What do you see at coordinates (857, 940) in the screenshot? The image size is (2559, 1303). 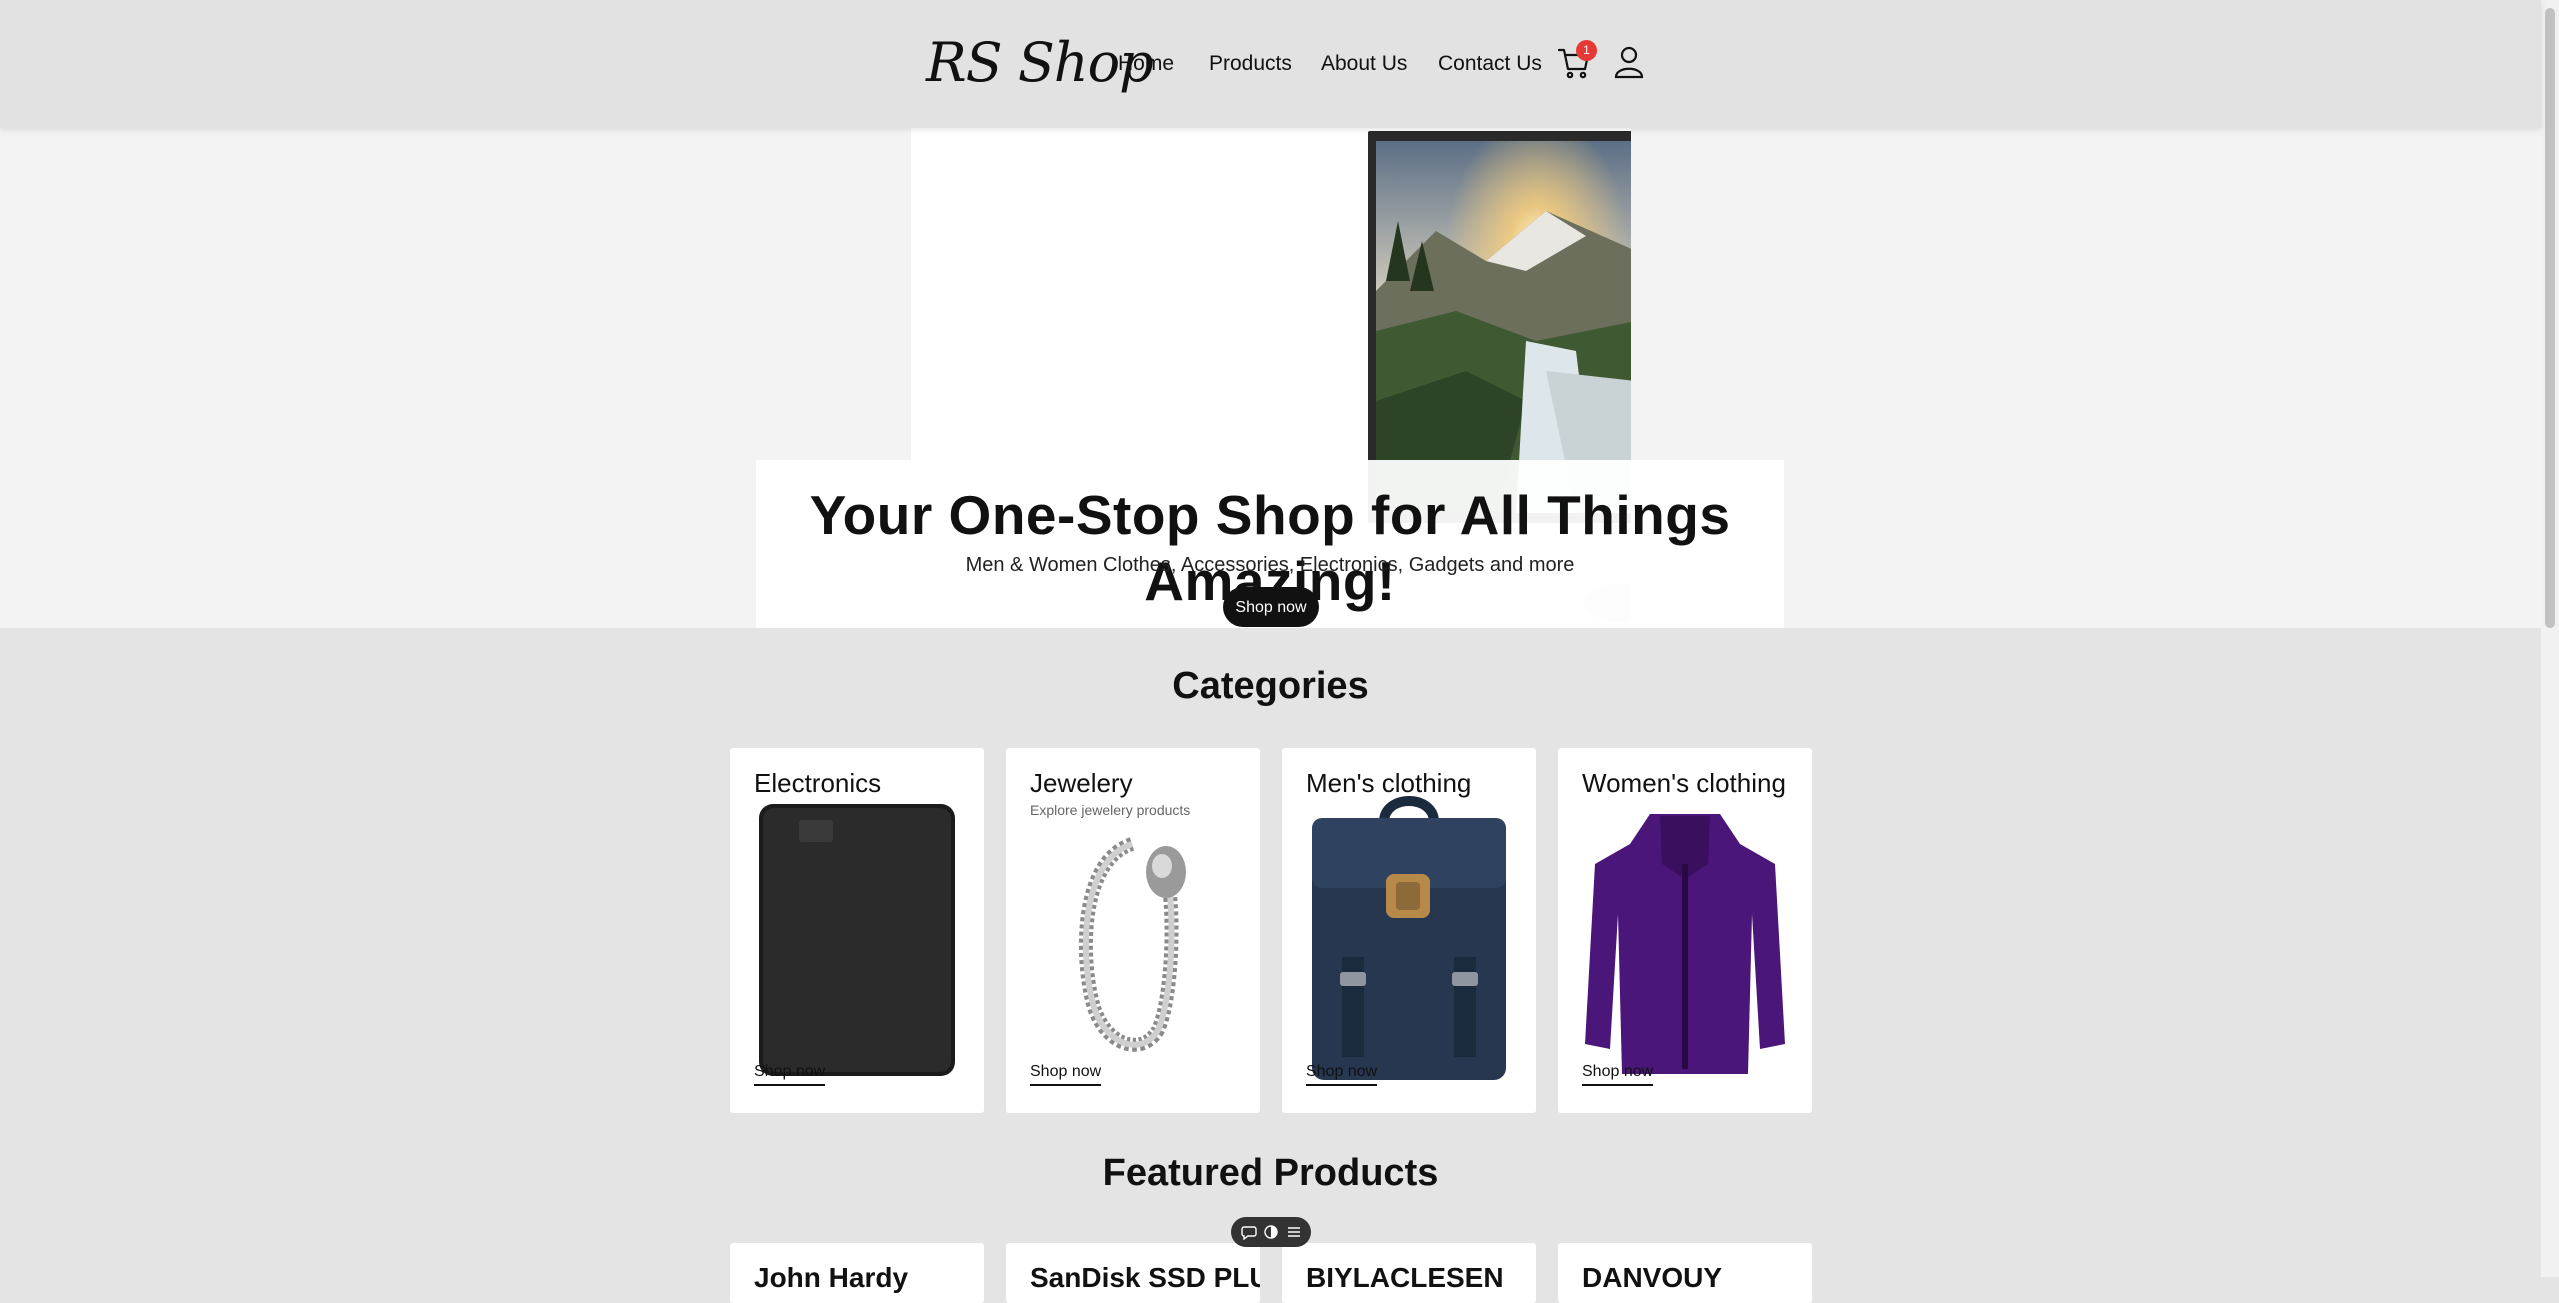 I see `electronics-product-image` at bounding box center [857, 940].